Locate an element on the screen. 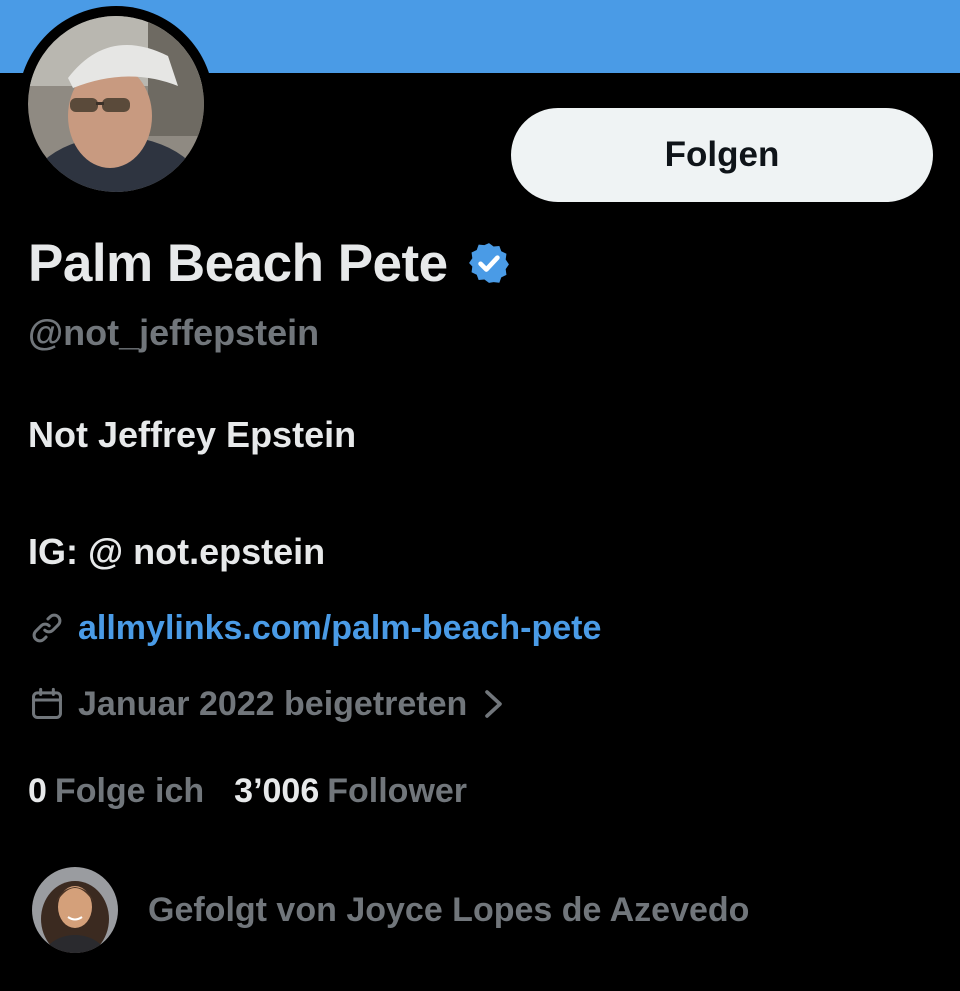 The image size is (960, 991). followed-by-row: Gefolgt von Joyce Lopes de Azevedo is located at coordinates (390, 910).